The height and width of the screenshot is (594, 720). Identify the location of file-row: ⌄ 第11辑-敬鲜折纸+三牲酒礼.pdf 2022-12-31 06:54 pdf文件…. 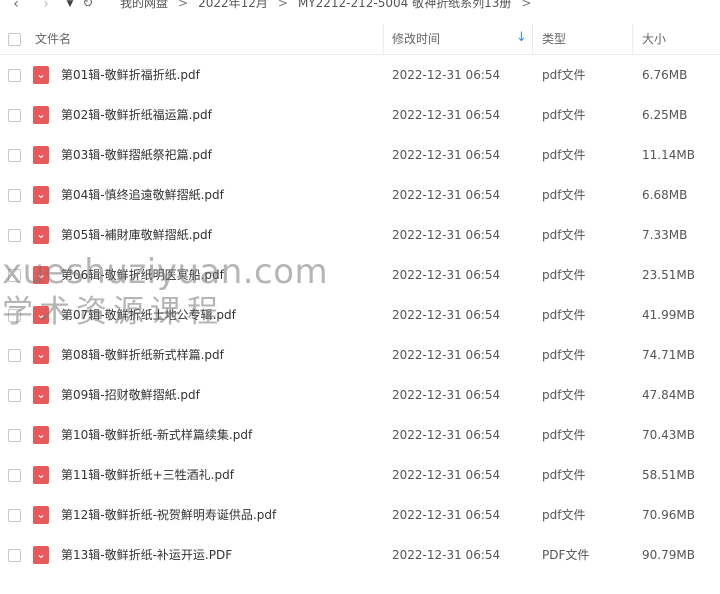
(360, 475).